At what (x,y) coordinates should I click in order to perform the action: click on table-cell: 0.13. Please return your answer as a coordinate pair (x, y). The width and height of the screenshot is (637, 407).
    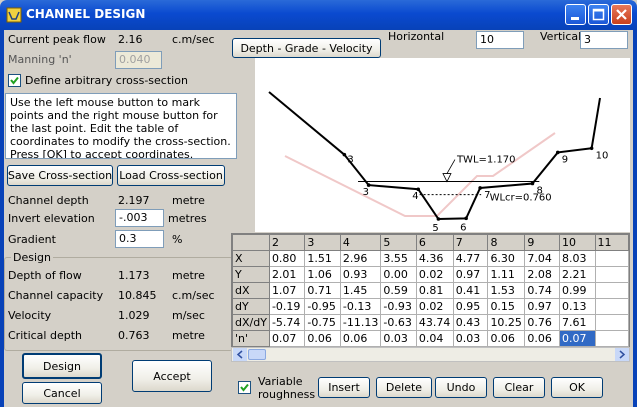
    Looking at the image, I should click on (577, 306).